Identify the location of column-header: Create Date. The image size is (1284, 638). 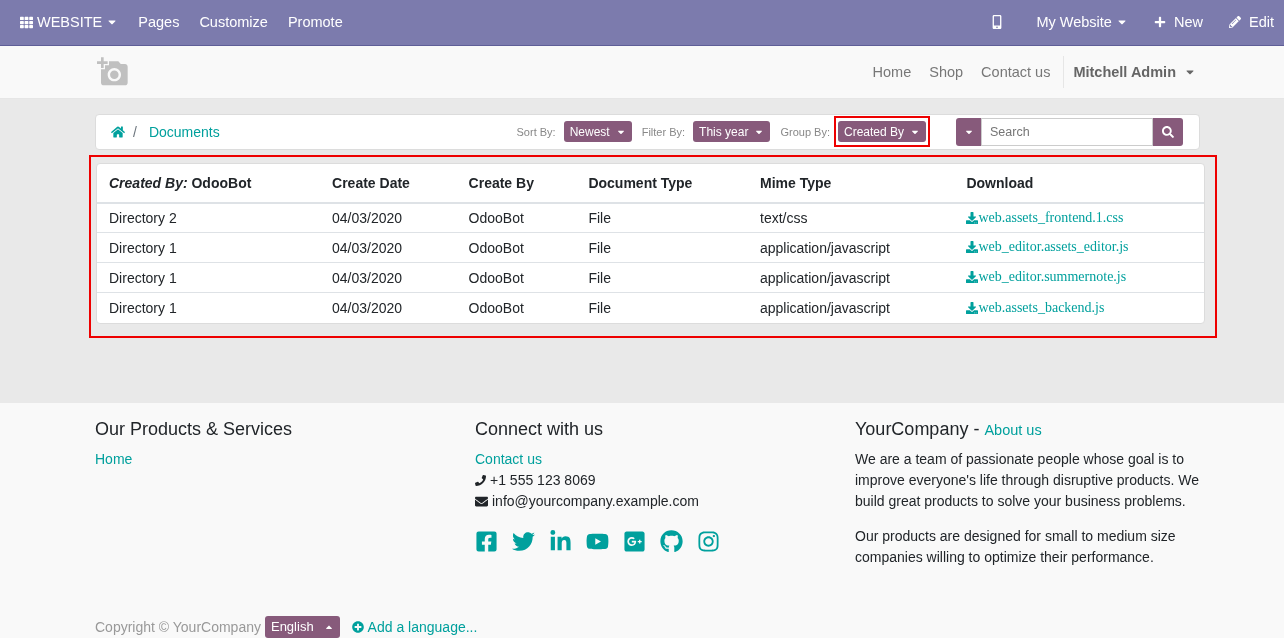
(388, 183).